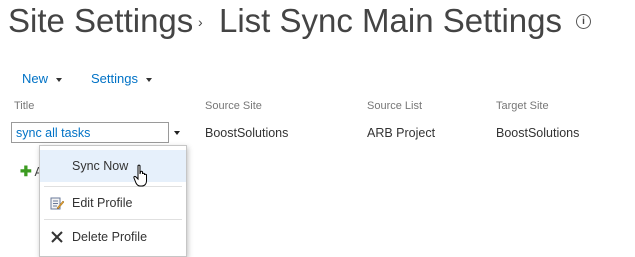  I want to click on menu-item-edit-profile: Edit Profile, so click(113, 203).